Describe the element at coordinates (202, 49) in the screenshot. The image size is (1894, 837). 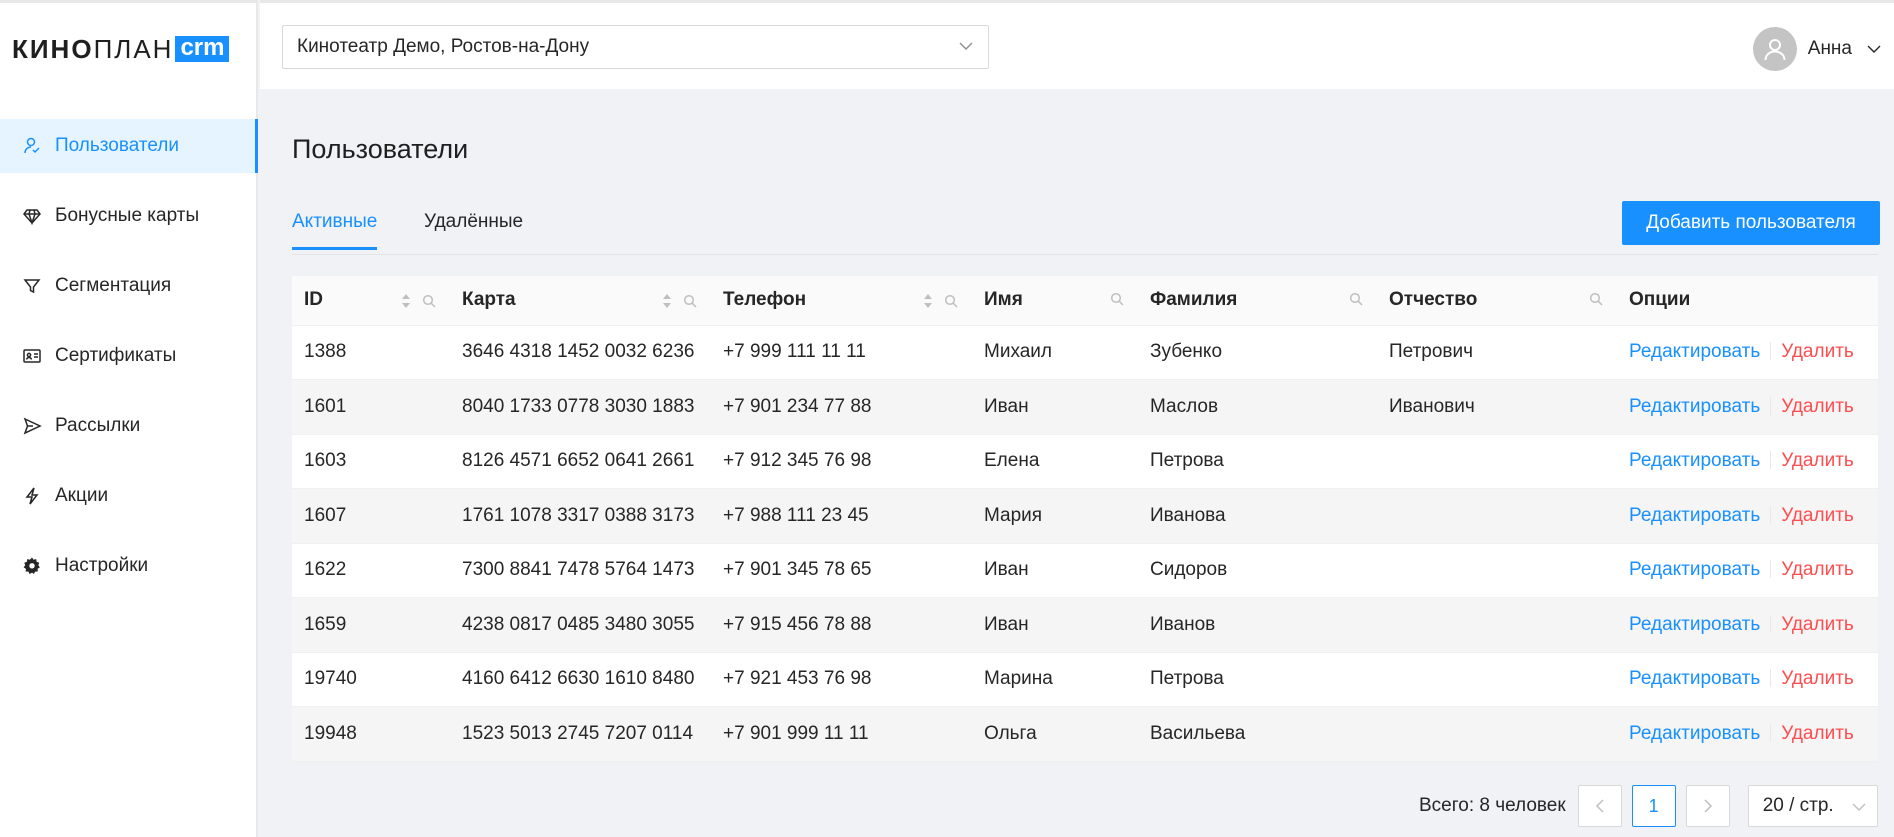
I see `logo-badge-crm: crm` at that location.